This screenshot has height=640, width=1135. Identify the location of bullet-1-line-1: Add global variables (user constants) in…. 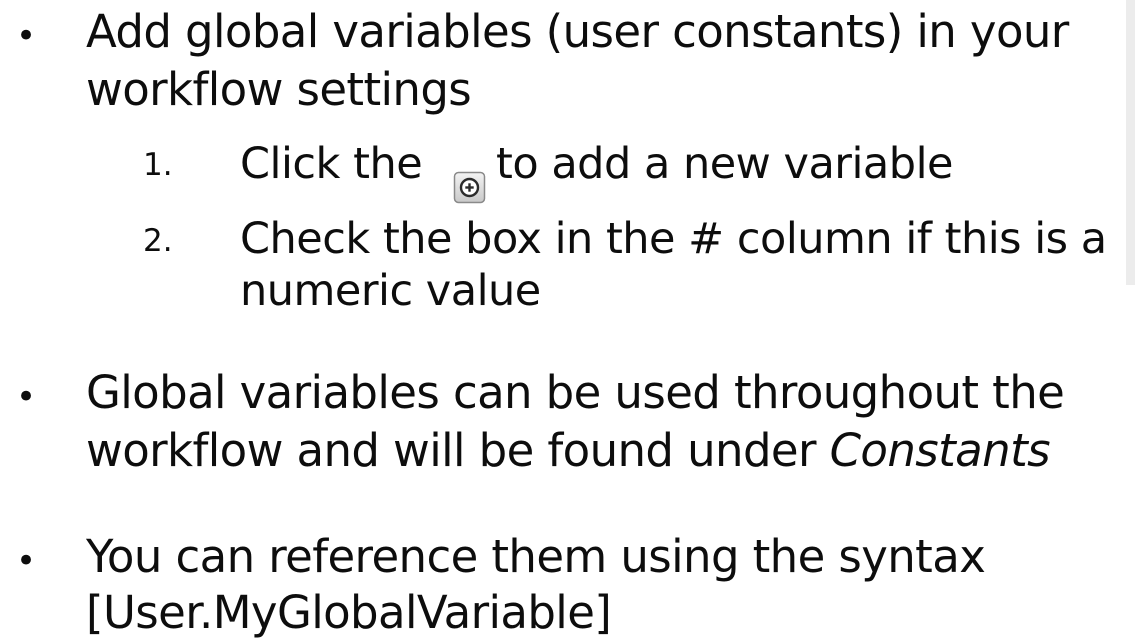
(577, 31).